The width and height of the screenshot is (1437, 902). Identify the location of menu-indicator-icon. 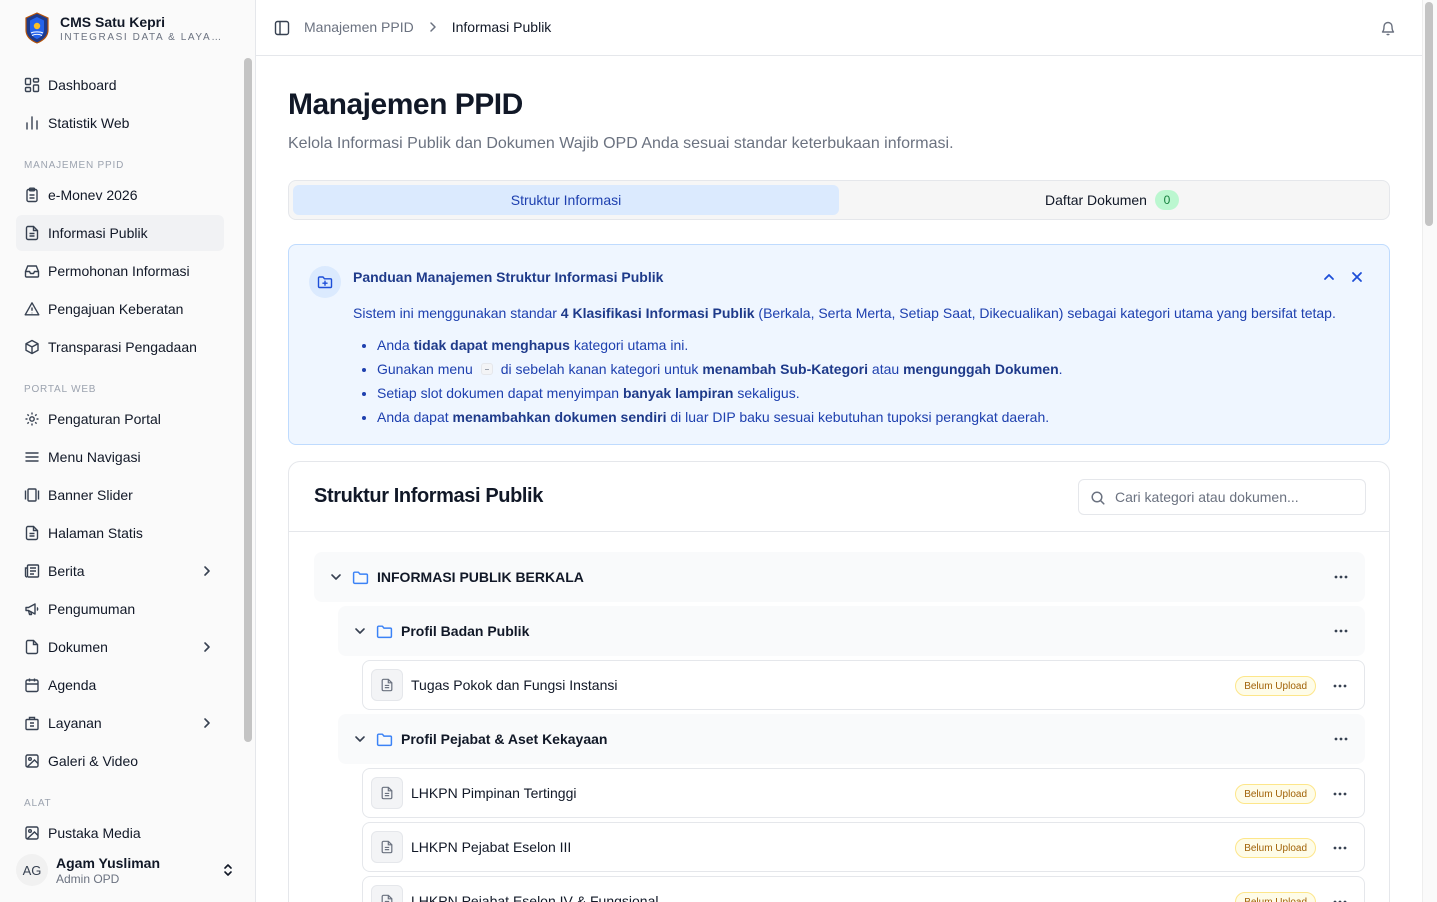
(486, 369).